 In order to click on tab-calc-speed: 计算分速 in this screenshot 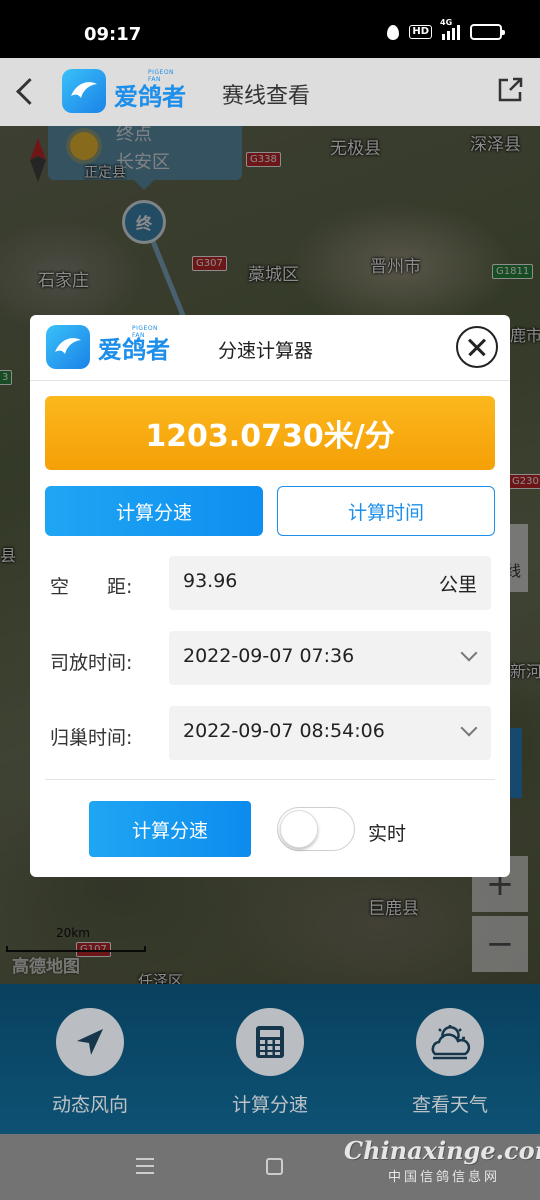, I will do `click(154, 511)`.